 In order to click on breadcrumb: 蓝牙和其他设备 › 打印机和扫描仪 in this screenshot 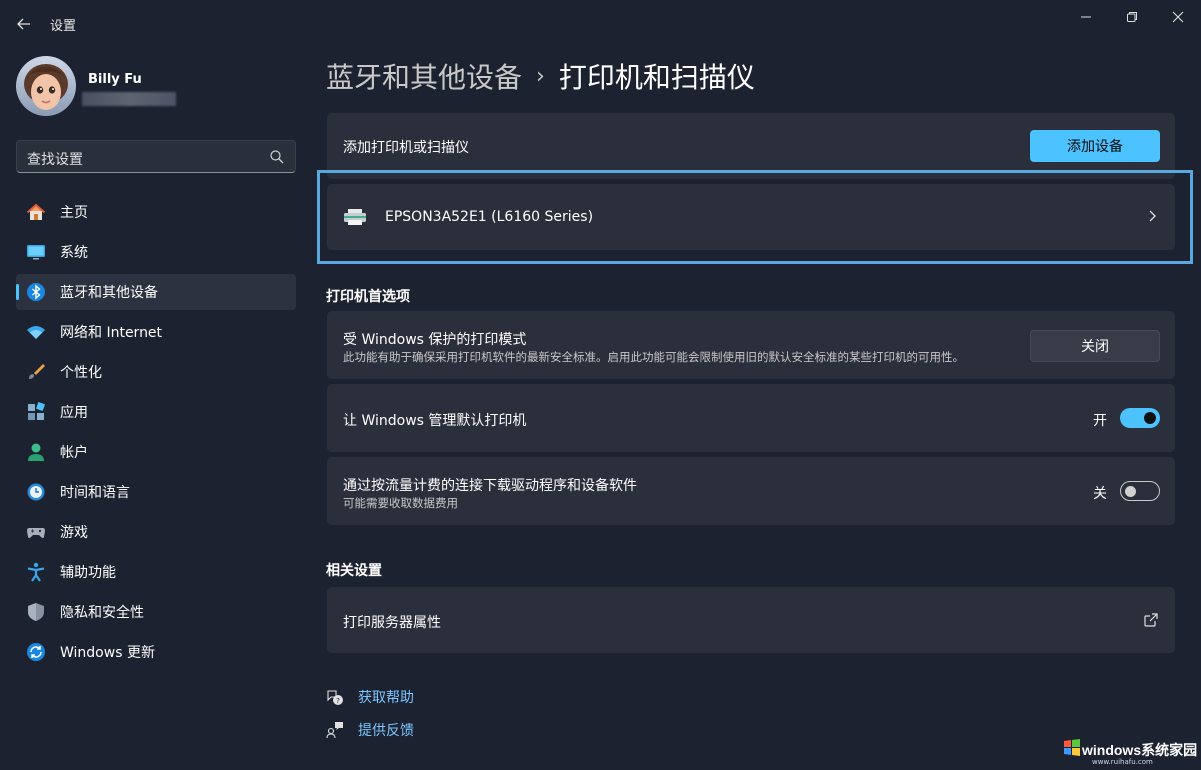, I will do `click(540, 76)`.